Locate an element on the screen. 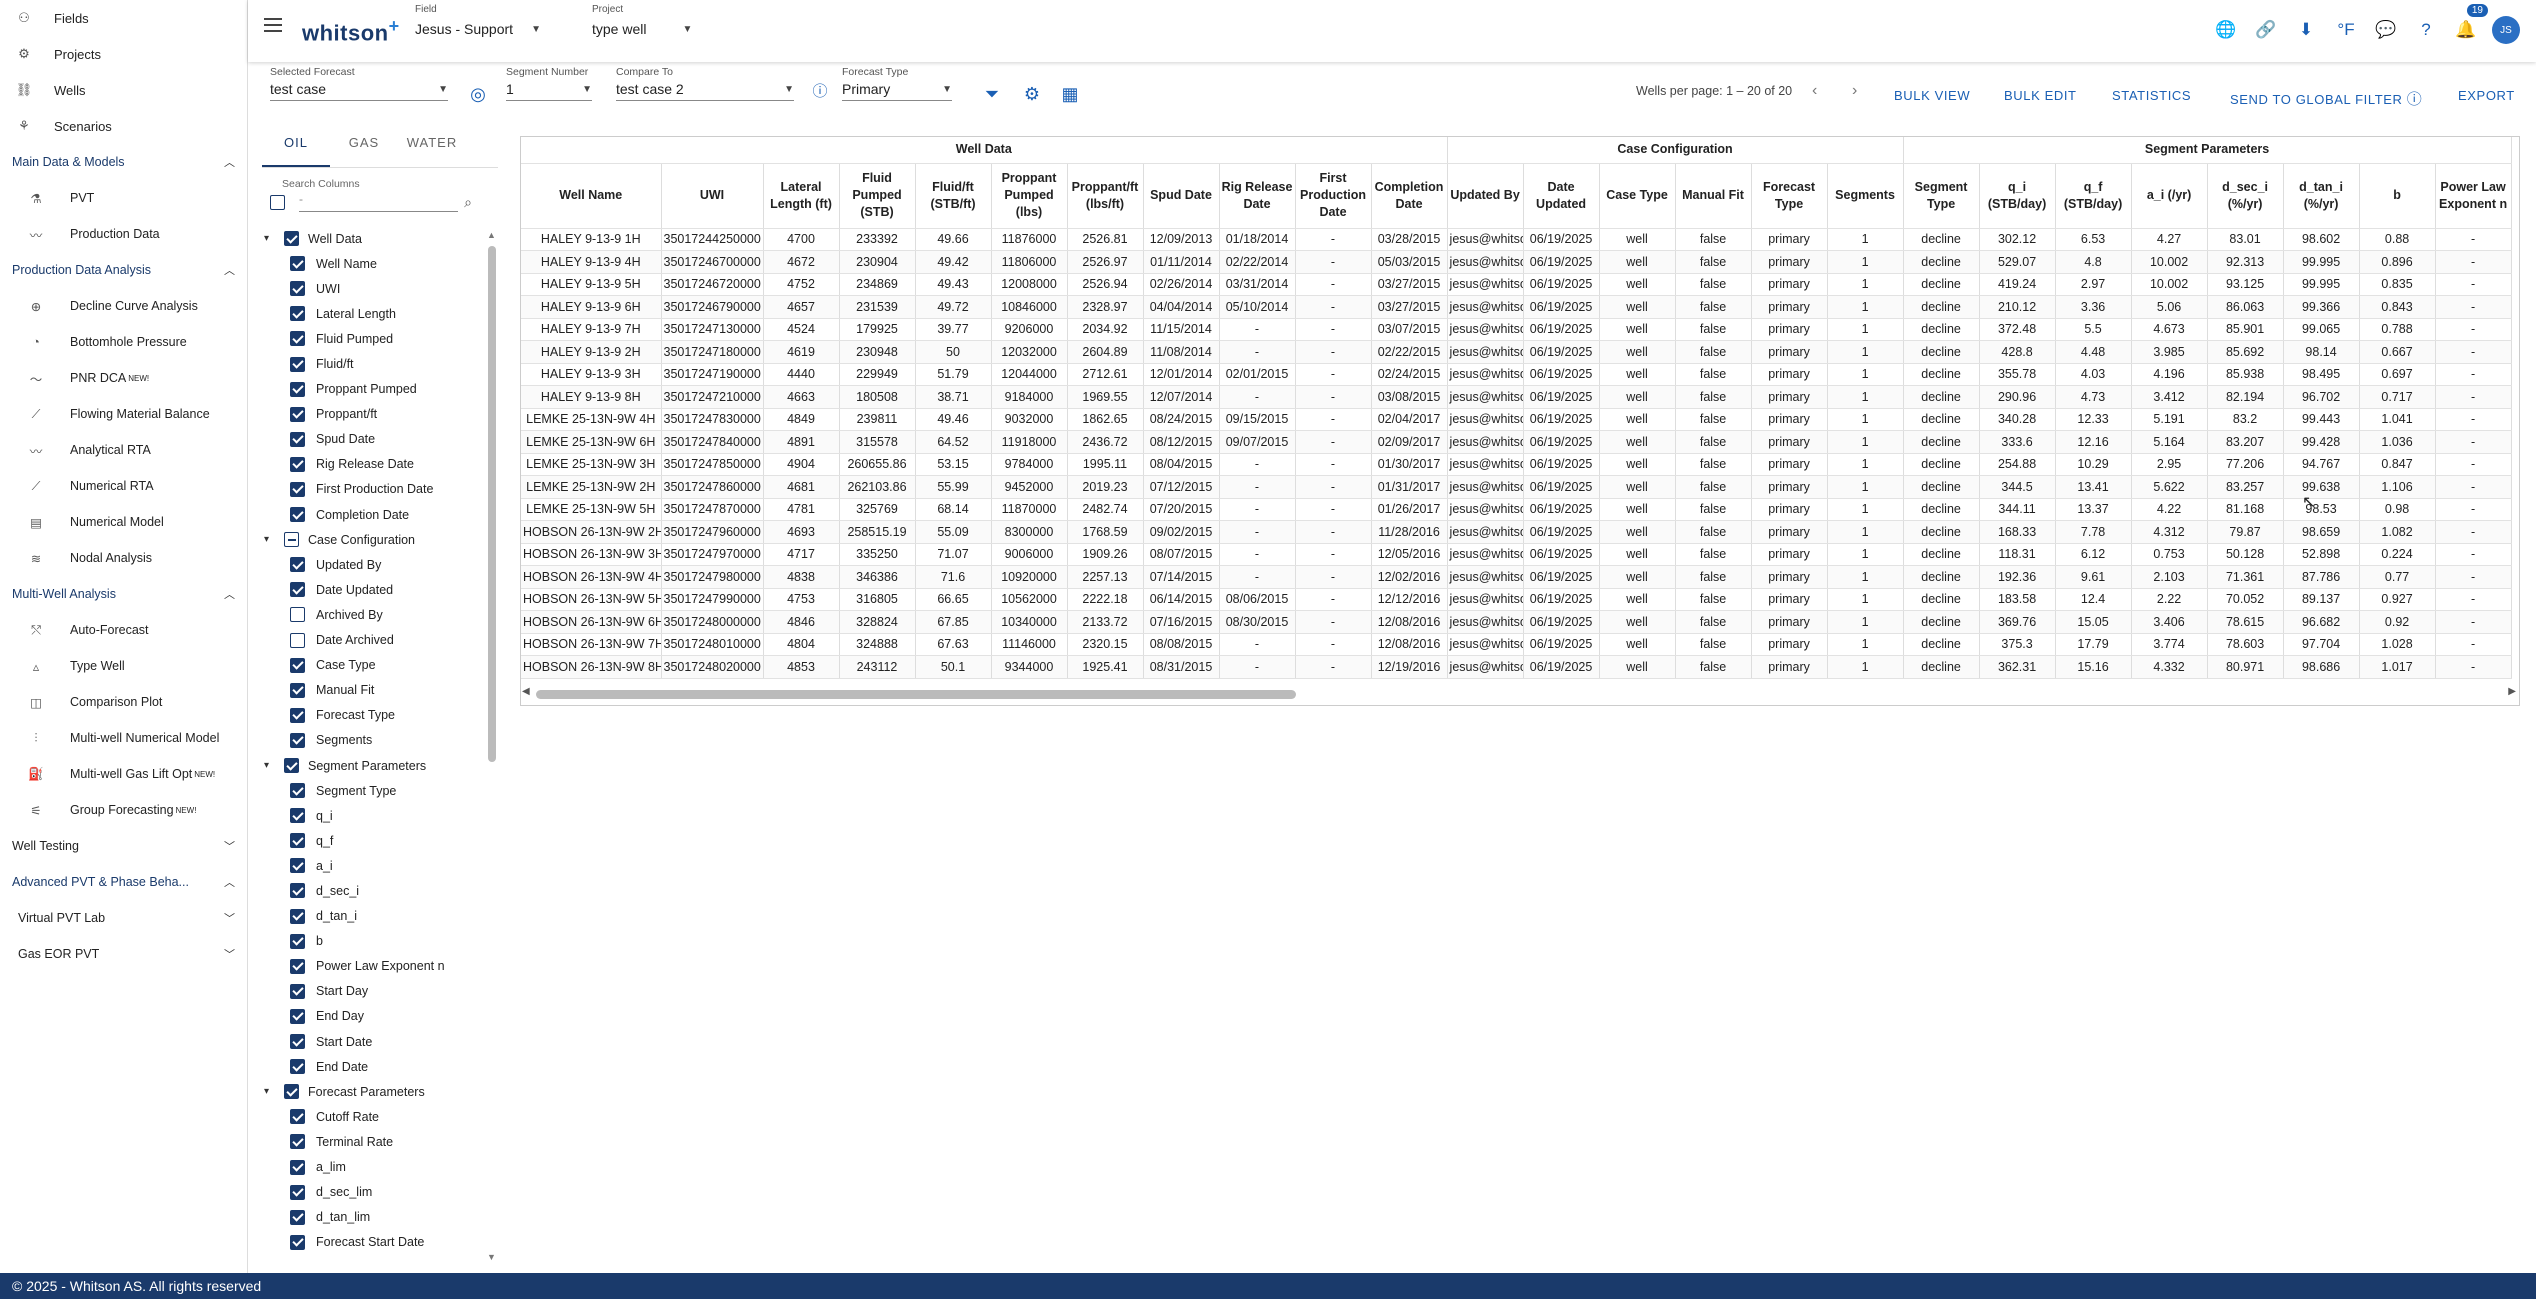 The height and width of the screenshot is (1299, 2536). table-cell: 1.082 is located at coordinates (2397, 532).